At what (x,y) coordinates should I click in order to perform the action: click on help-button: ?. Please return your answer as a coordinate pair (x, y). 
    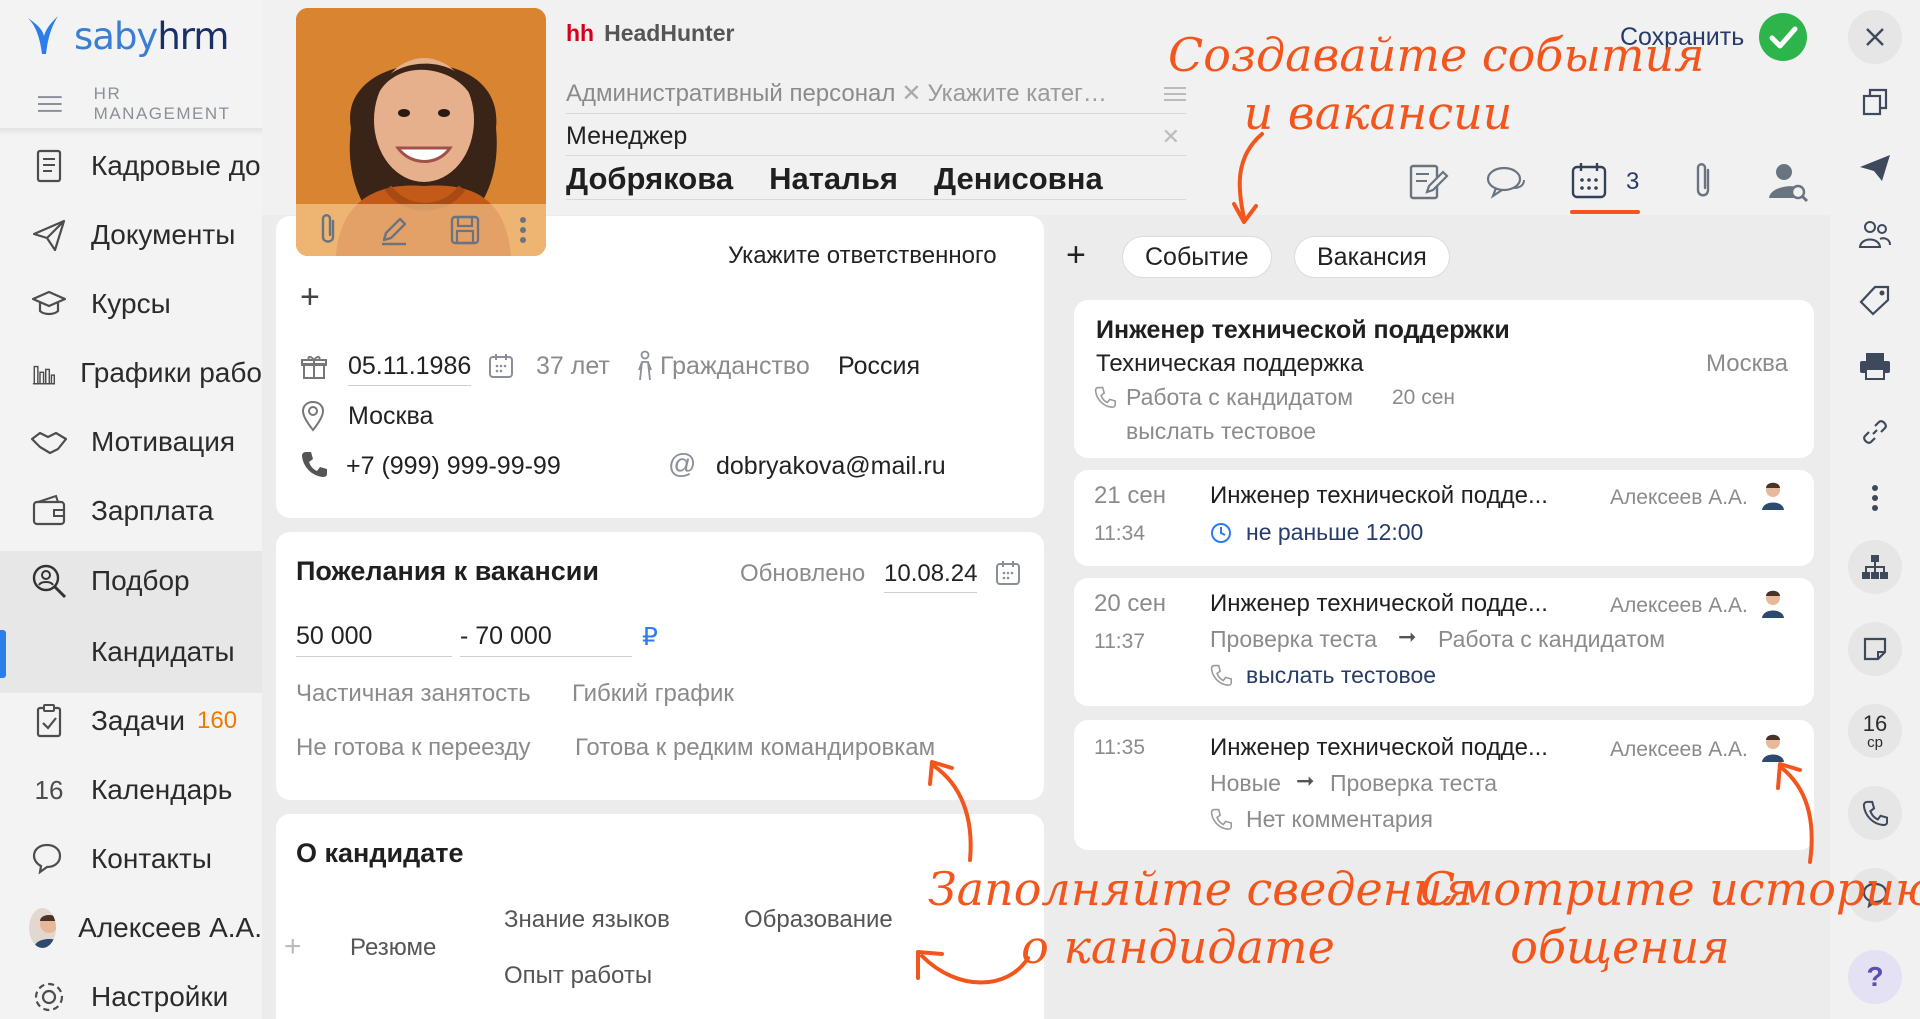
    Looking at the image, I should click on (1875, 977).